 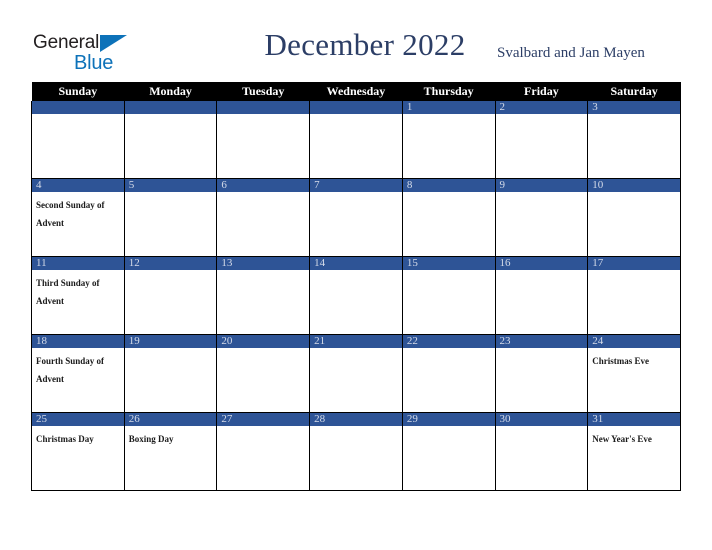 I want to click on calendar-day-cell: 20, so click(x=263, y=373).